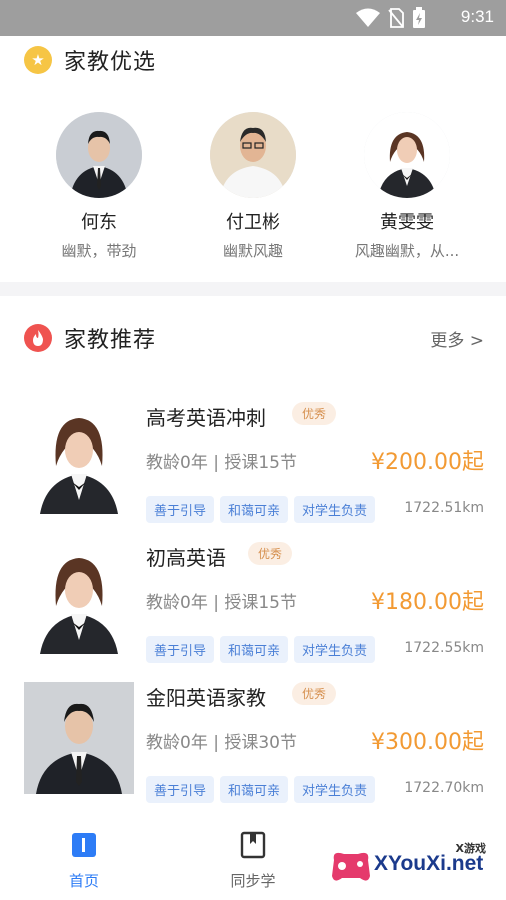  I want to click on wifi-icon, so click(368, 17).